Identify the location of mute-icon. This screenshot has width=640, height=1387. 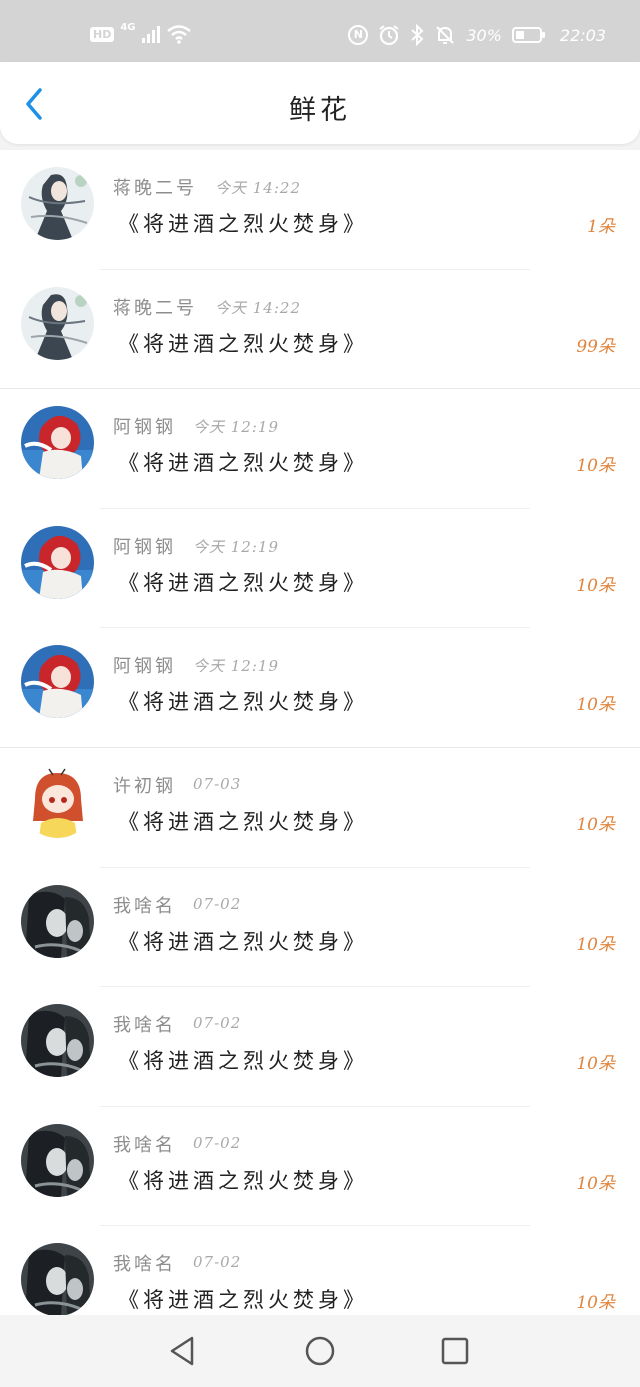
(445, 35).